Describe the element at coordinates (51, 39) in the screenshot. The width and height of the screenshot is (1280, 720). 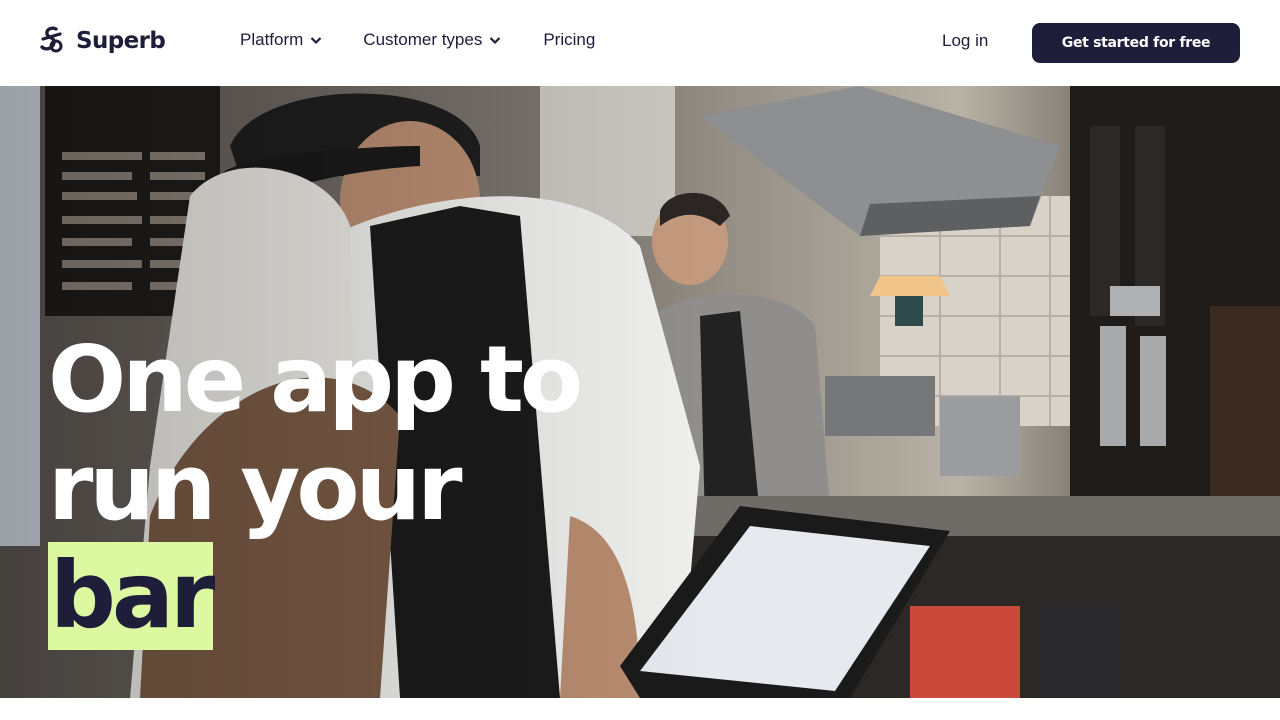
I see `superb-logo-icon` at that location.